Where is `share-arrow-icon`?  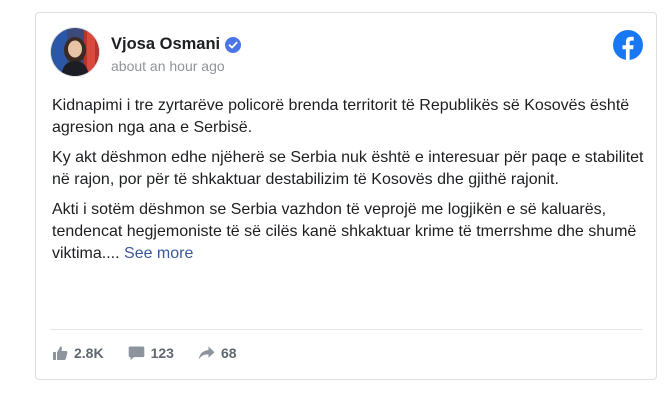 share-arrow-icon is located at coordinates (206, 353).